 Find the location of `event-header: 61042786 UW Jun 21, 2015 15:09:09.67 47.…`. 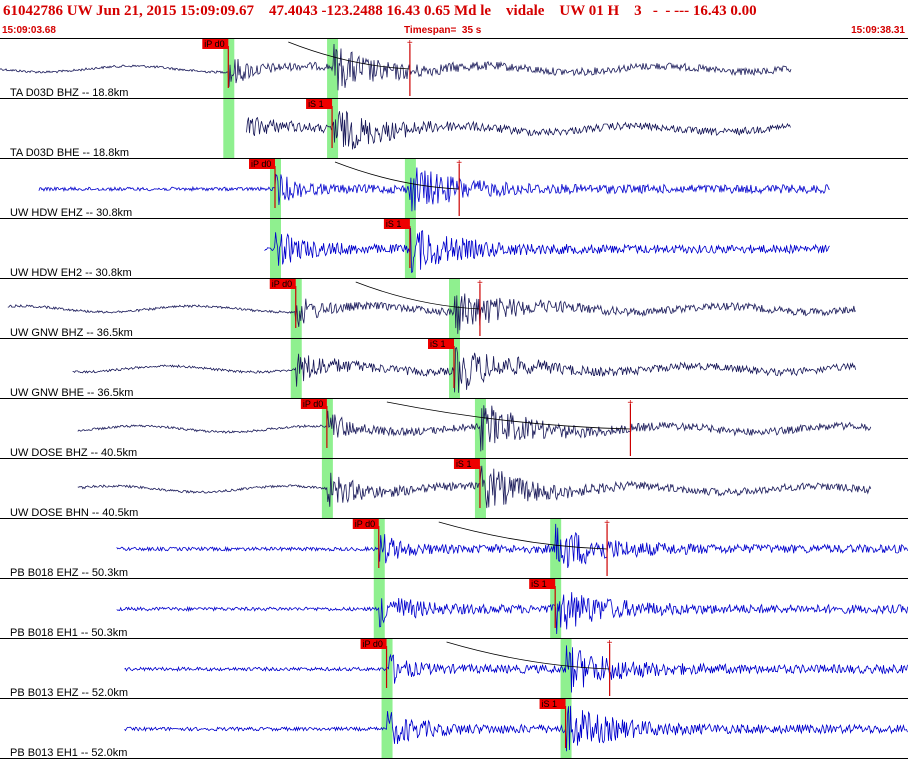

event-header: 61042786 UW Jun 21, 2015 15:09:09.67 47.… is located at coordinates (454, 19).